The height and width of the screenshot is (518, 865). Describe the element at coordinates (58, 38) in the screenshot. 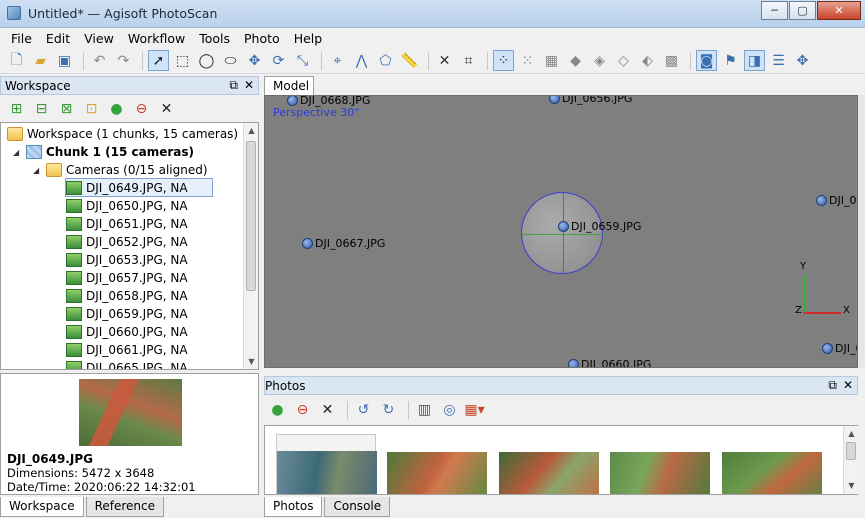

I see `menu-edit: Edit` at that location.